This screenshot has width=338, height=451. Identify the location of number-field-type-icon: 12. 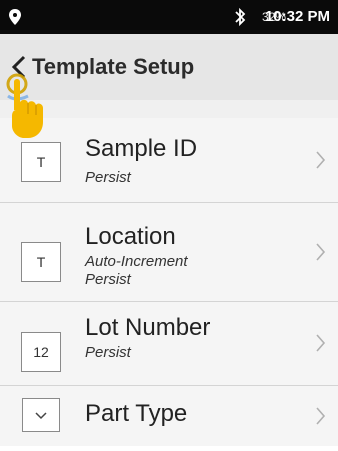
(41, 352).